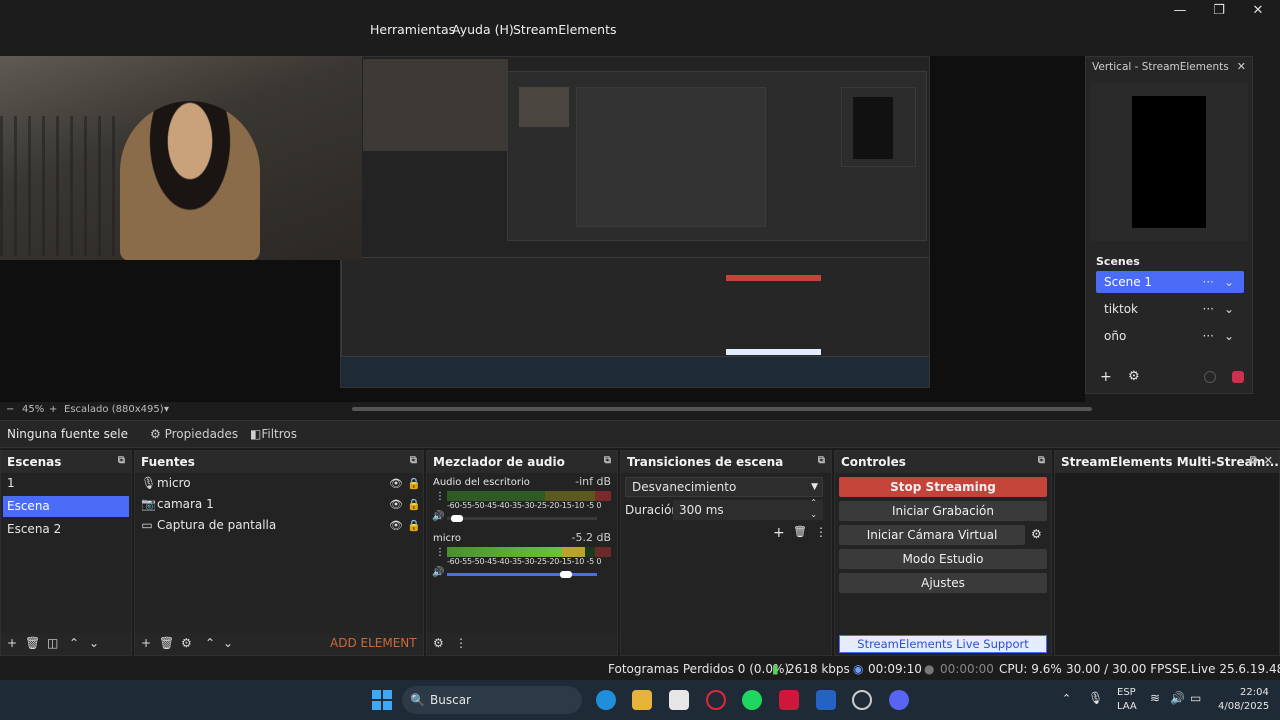 This screenshot has width=1280, height=720. What do you see at coordinates (1170, 309) in the screenshot?
I see `vertical-scene-item: tiktok ··· ⌄` at bounding box center [1170, 309].